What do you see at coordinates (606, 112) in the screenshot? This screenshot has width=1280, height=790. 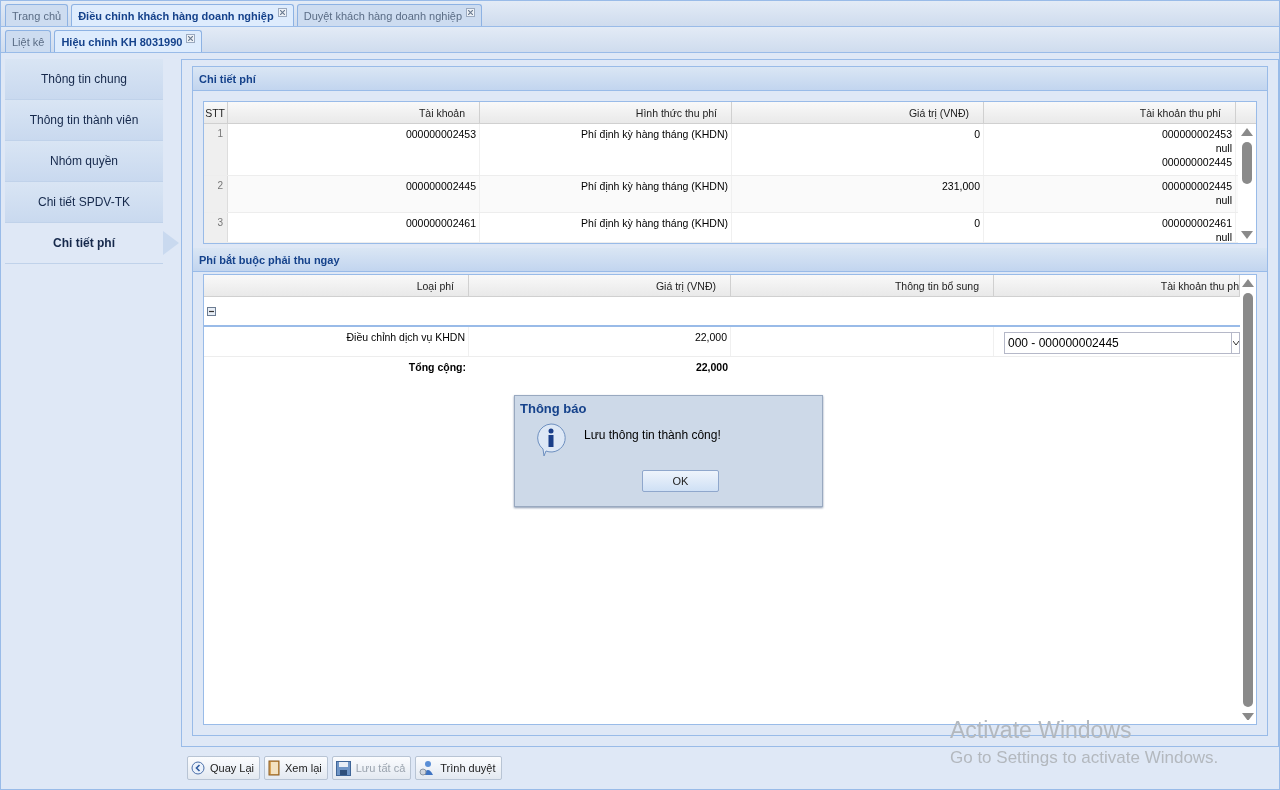 I see `column-header: Hình thức thu phí` at bounding box center [606, 112].